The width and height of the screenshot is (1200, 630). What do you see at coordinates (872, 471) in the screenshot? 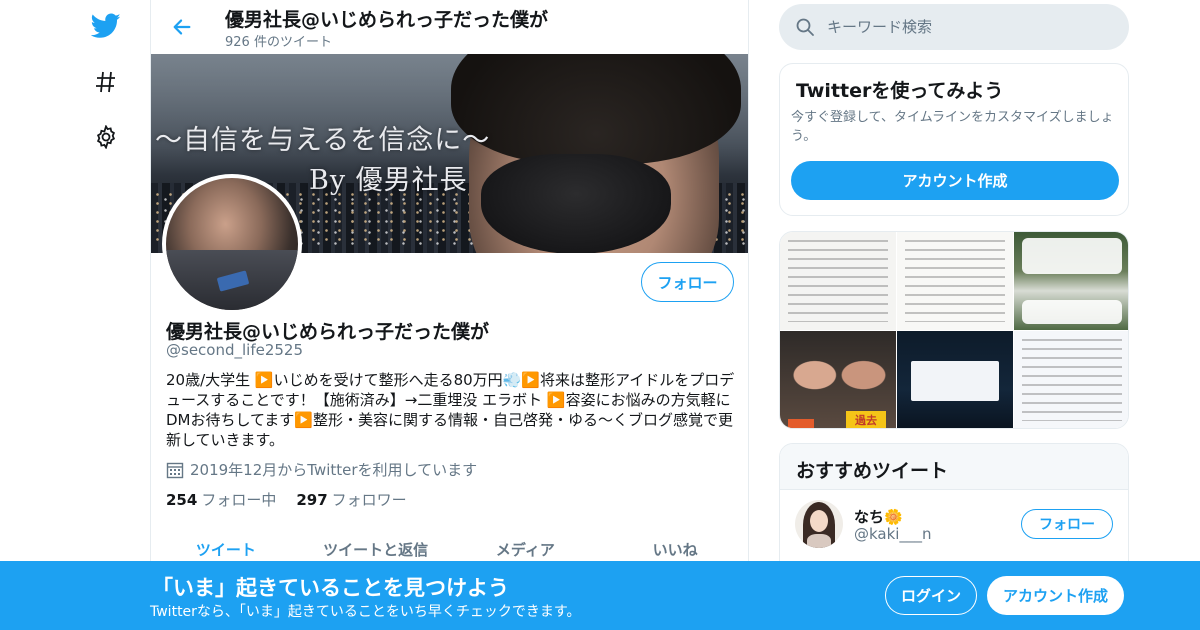
I see `recommend-title: おすすめツイート` at bounding box center [872, 471].